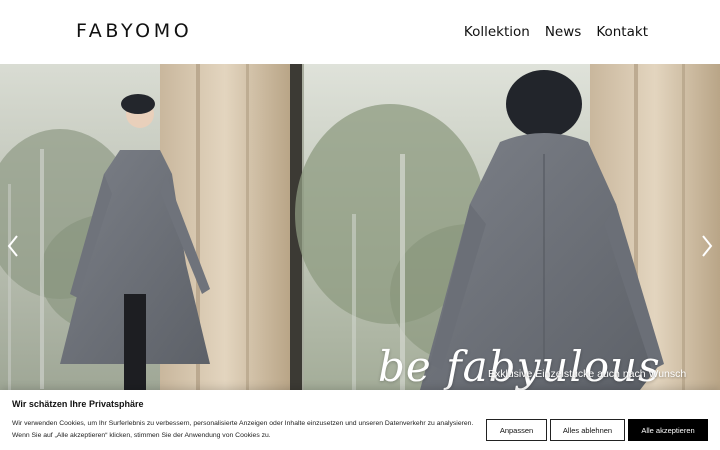 The image size is (720, 450). Describe the element at coordinates (622, 32) in the screenshot. I see `nav-item-kontakt: Kontakt` at that location.